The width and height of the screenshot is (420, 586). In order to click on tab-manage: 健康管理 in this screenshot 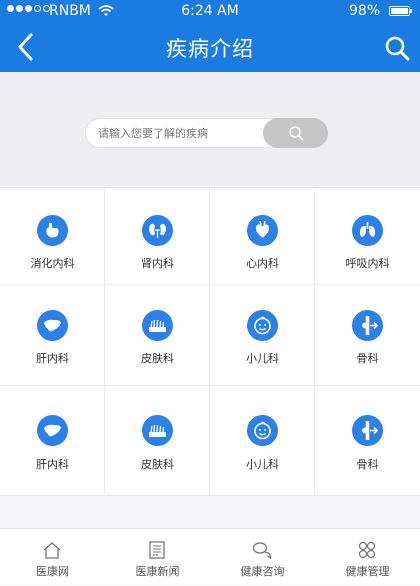, I will do `click(367, 557)`.